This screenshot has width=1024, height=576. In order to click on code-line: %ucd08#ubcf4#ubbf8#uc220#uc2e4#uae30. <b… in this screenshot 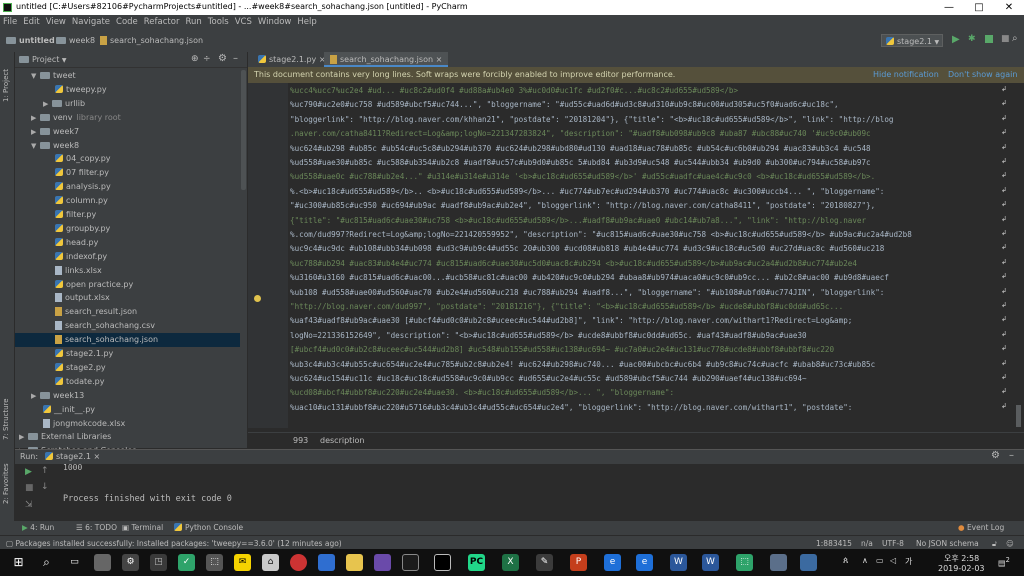, I will do `click(649, 392)`.